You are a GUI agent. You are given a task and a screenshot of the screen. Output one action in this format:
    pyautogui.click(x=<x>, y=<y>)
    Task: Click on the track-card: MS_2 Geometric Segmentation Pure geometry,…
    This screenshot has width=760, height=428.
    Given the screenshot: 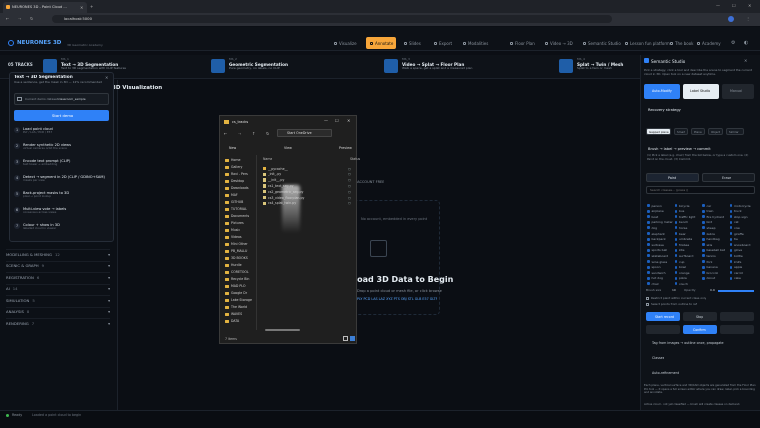 What is the action you would take?
    pyautogui.click(x=291, y=67)
    